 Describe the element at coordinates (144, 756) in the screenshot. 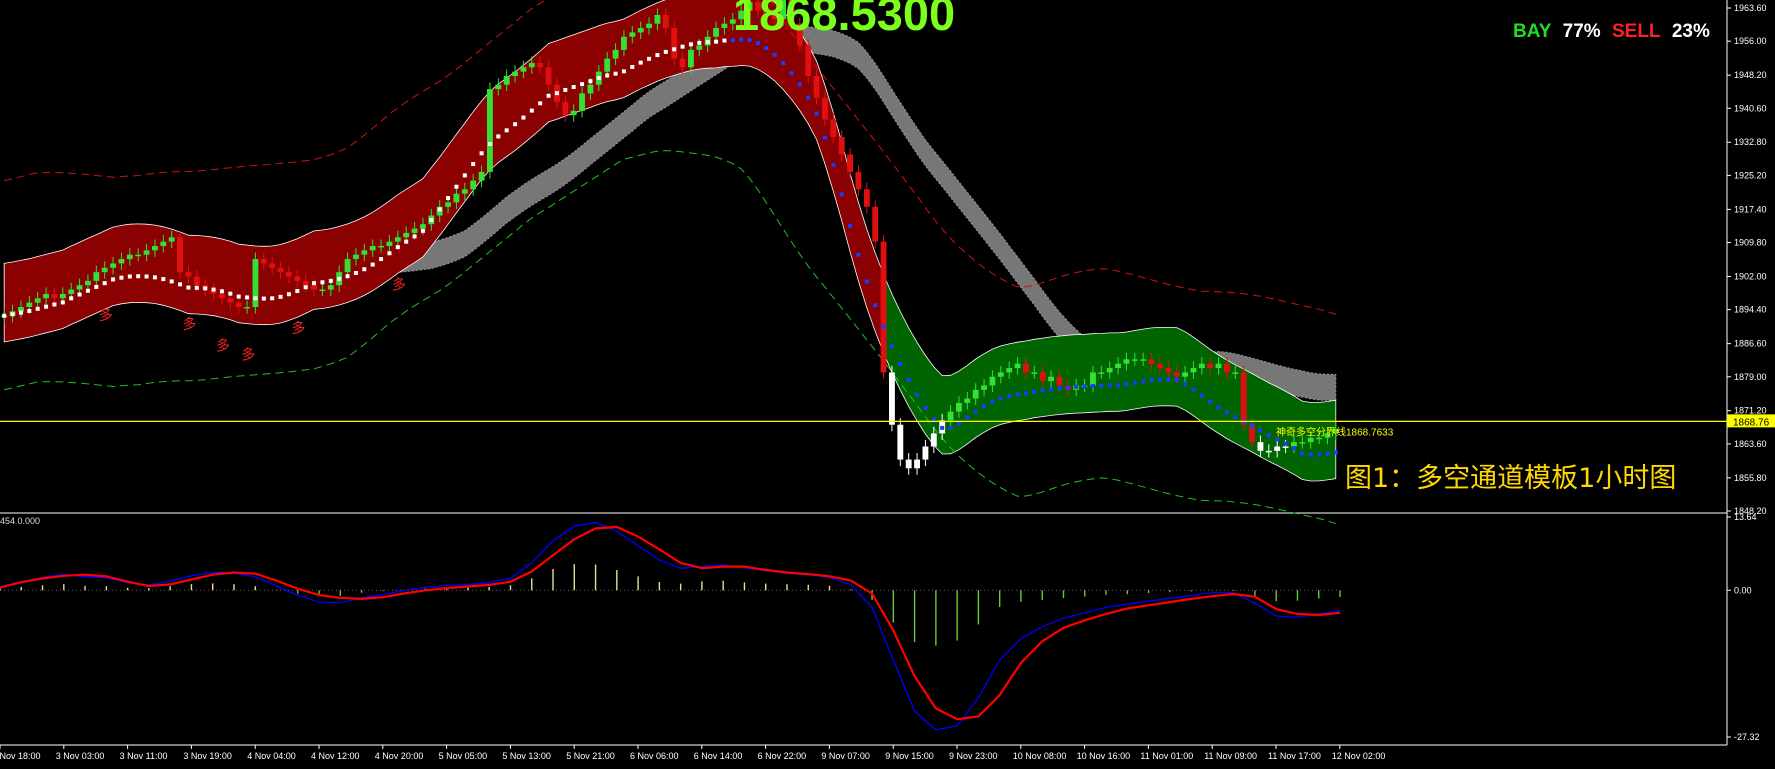

I see `time-tick-label-2: 3 Nov 11:00` at that location.